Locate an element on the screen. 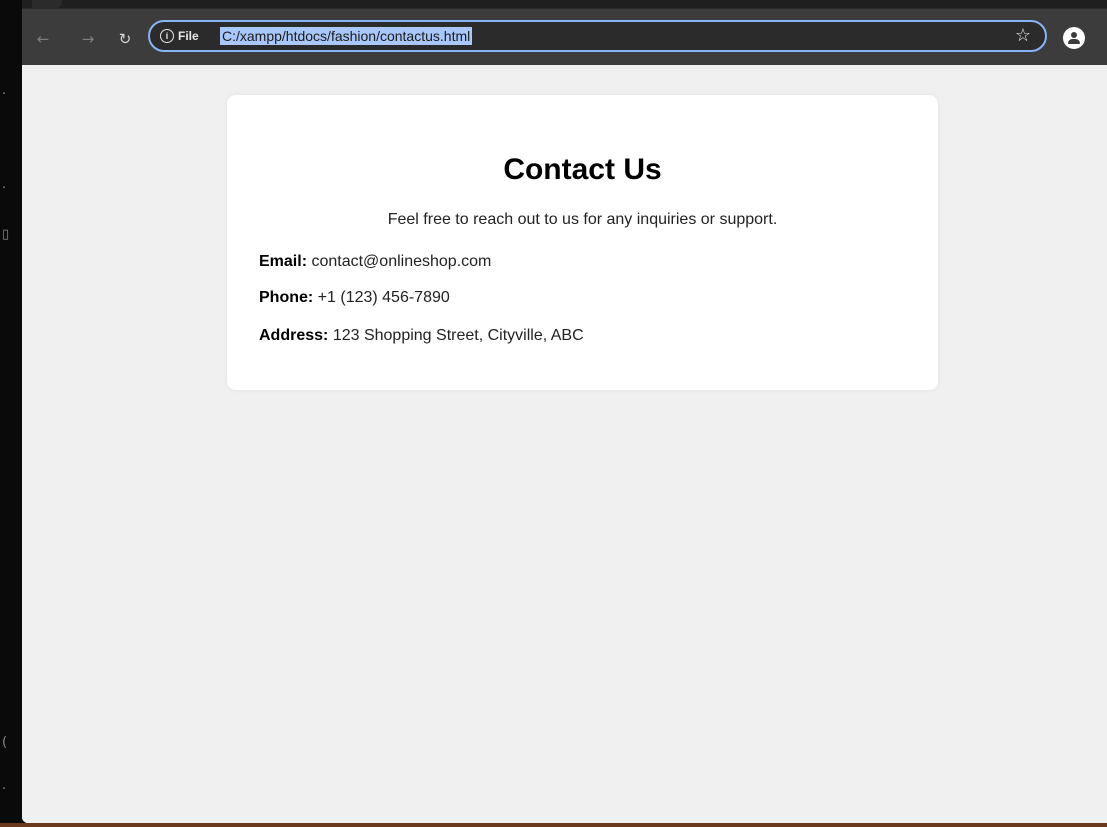 Image resolution: width=1107 pixels, height=827 pixels. site-info-chip: i File is located at coordinates (179, 36).